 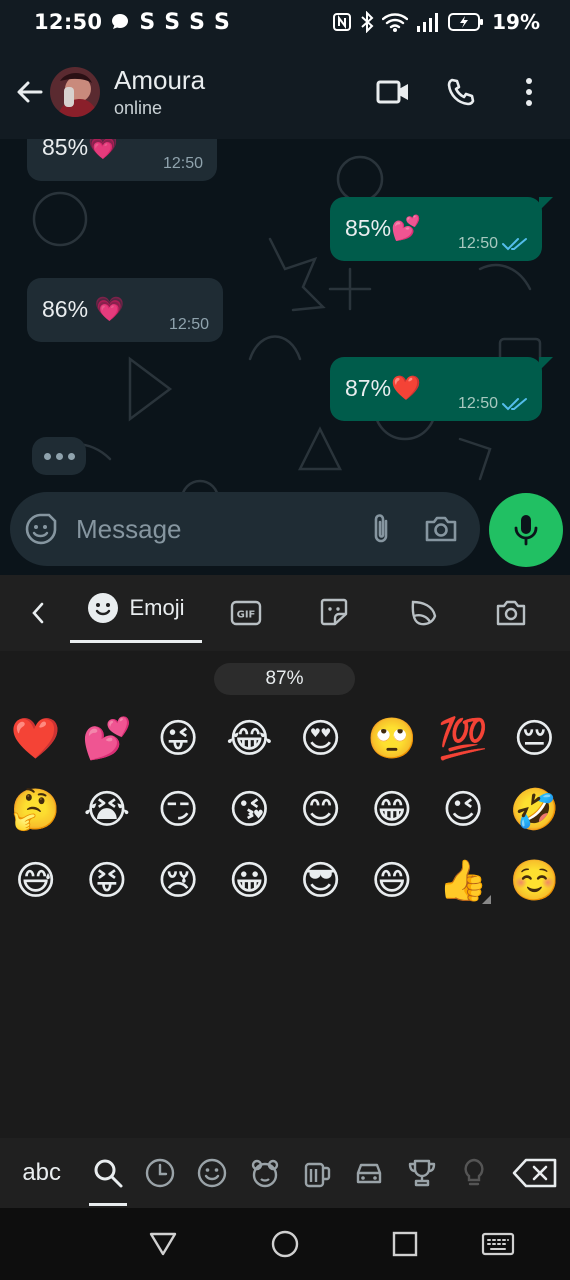 I want to click on nav-back-button, so click(x=163, y=1244).